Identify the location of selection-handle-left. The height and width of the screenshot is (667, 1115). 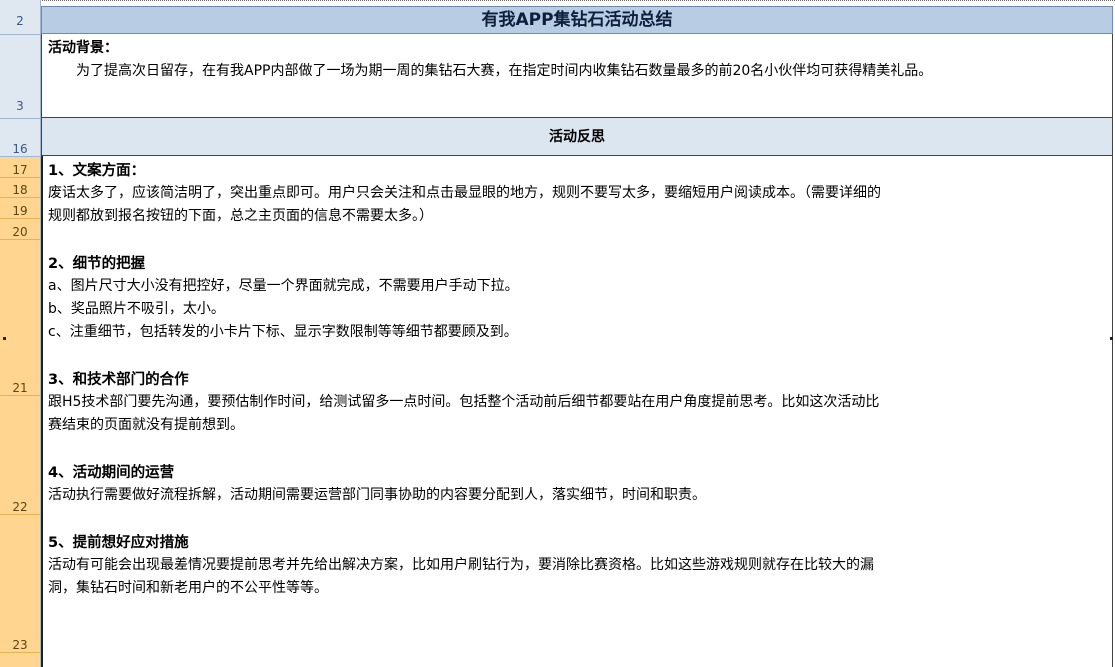
(4, 338).